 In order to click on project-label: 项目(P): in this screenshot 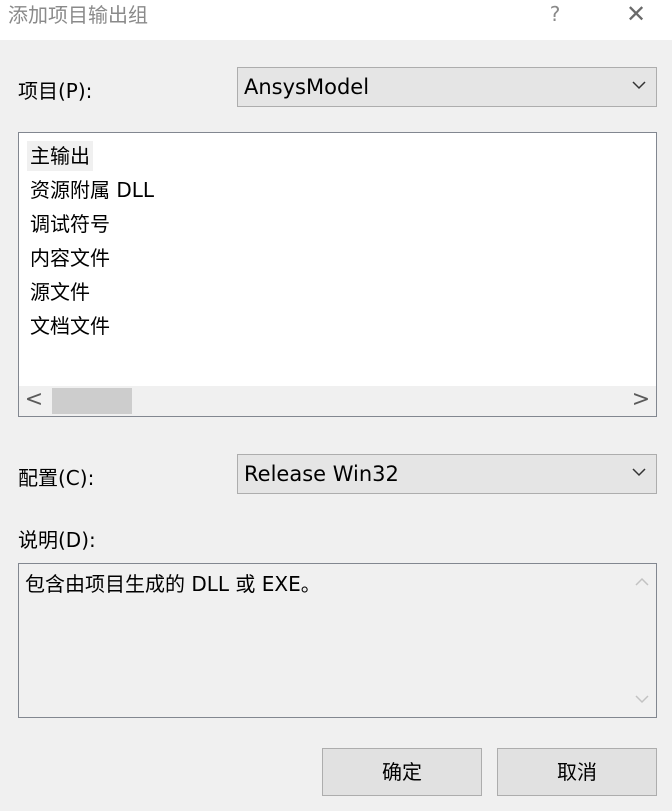, I will do `click(55, 91)`.